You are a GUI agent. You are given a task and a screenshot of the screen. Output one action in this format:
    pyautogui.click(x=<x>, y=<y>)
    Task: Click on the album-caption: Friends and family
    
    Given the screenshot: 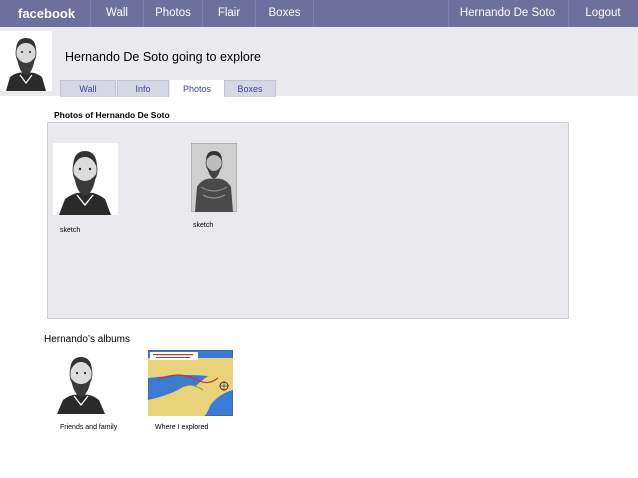 What is the action you would take?
    pyautogui.click(x=89, y=427)
    